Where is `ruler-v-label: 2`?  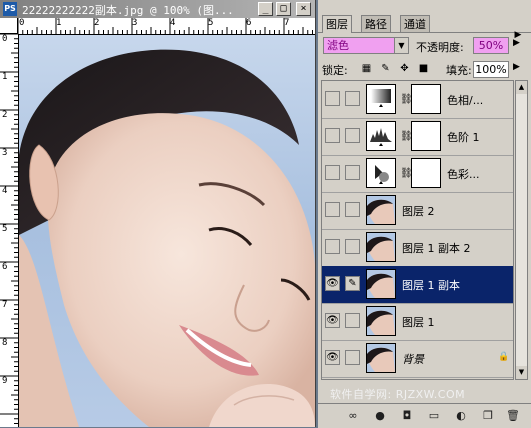
ruler-v-label: 2 is located at coordinates (5, 115).